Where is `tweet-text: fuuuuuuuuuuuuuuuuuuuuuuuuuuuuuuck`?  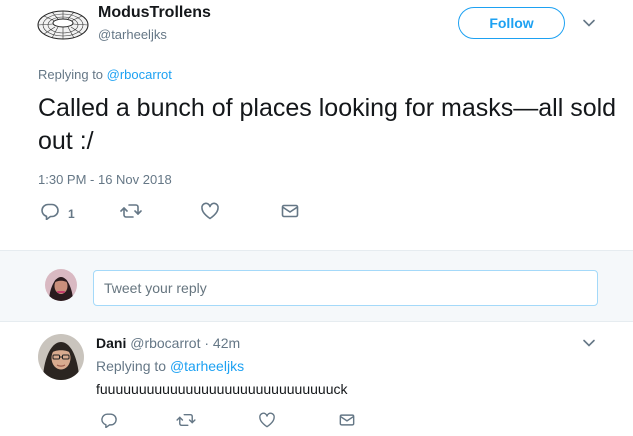 tweet-text: fuuuuuuuuuuuuuuuuuuuuuuuuuuuuuuck is located at coordinates (222, 389).